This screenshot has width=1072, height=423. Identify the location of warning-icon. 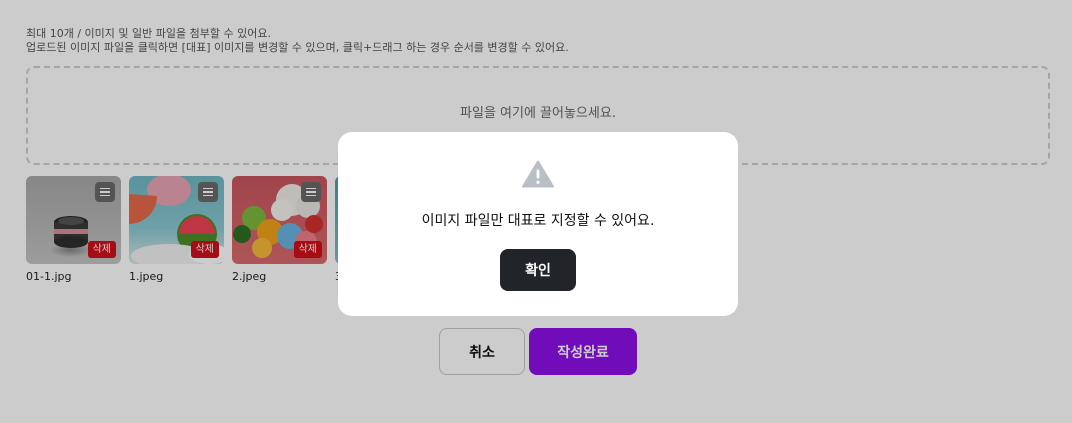
(538, 174).